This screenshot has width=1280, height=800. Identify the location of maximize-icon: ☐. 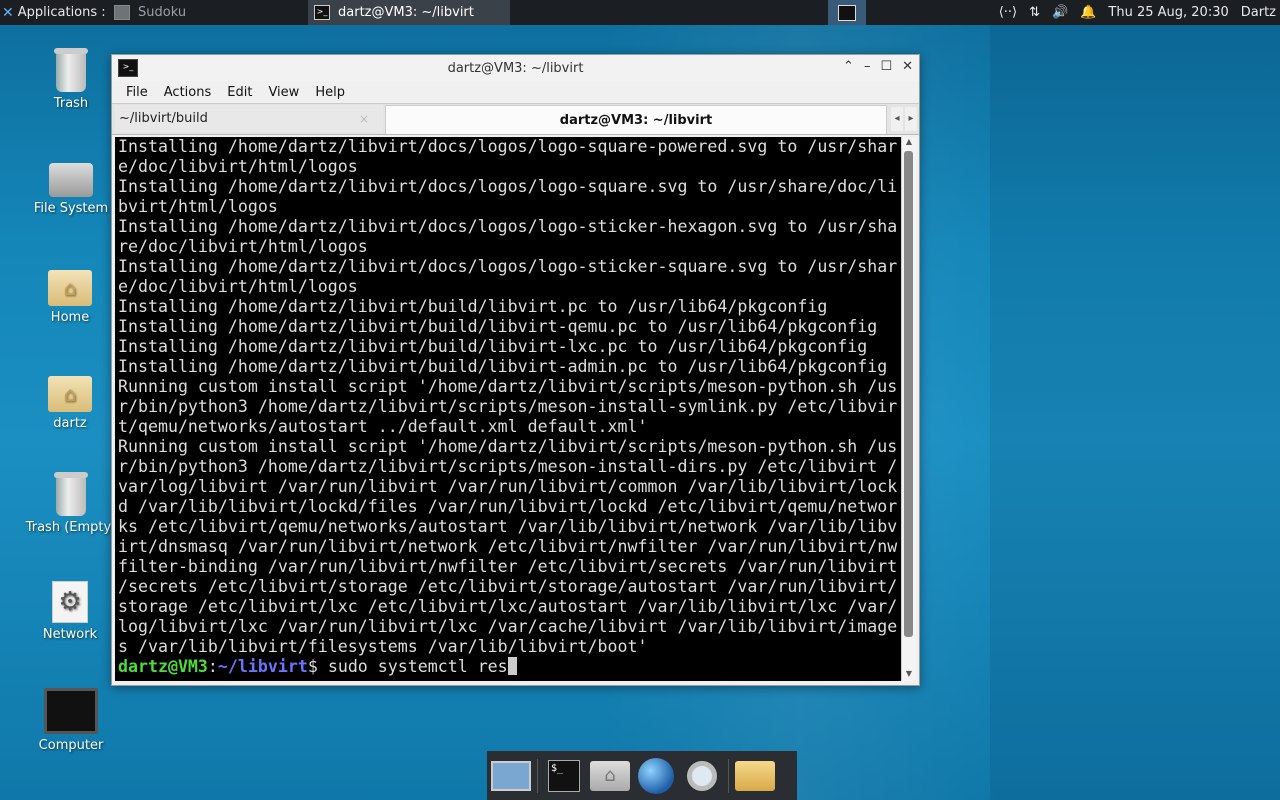
(886, 66).